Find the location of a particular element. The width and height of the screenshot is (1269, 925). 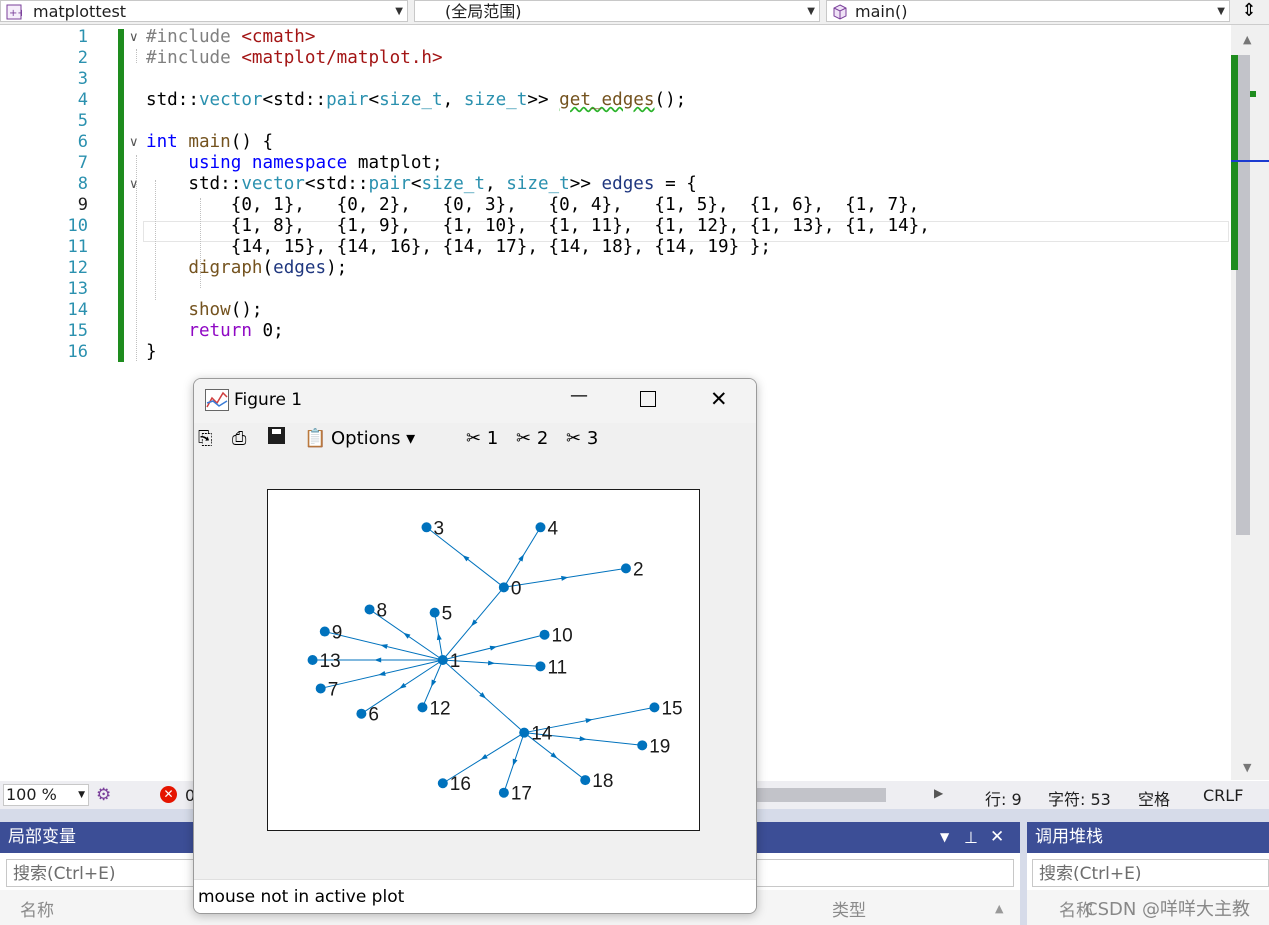

dropdown-icon: ▼ is located at coordinates (944, 837).